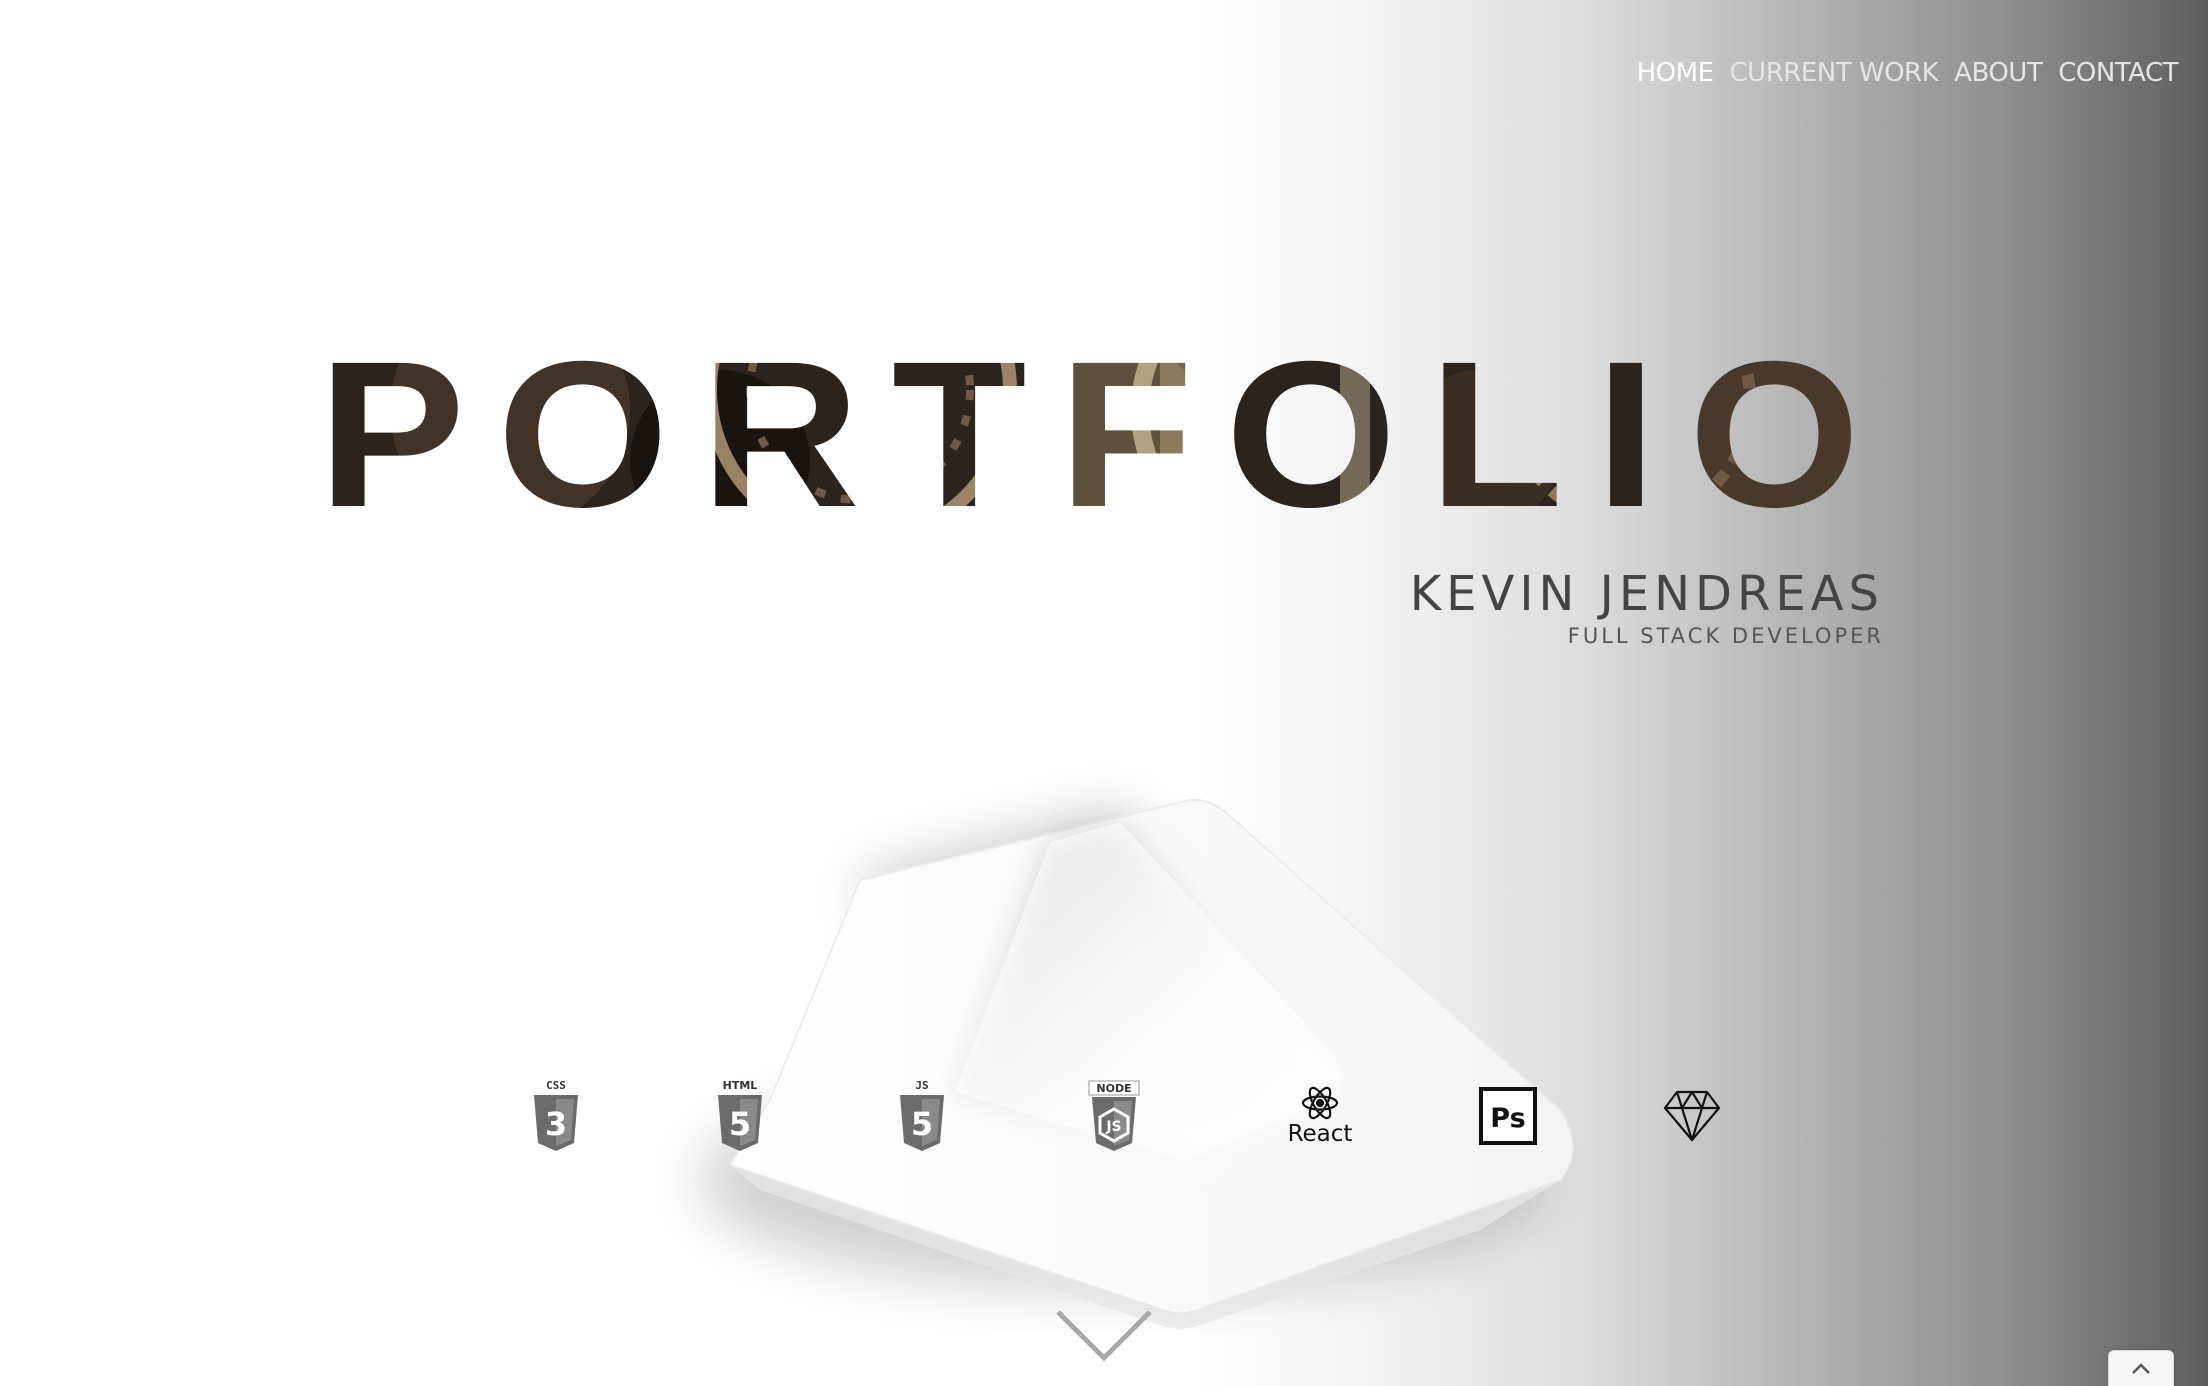 The image size is (2208, 1386). I want to click on back-to-top-button, so click(2141, 1368).